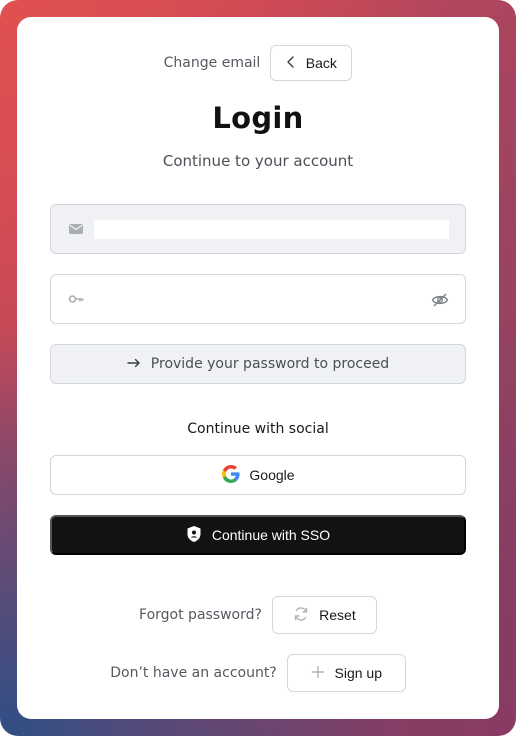  Describe the element at coordinates (258, 161) in the screenshot. I see `page-subtitle: Continue to your account` at that location.